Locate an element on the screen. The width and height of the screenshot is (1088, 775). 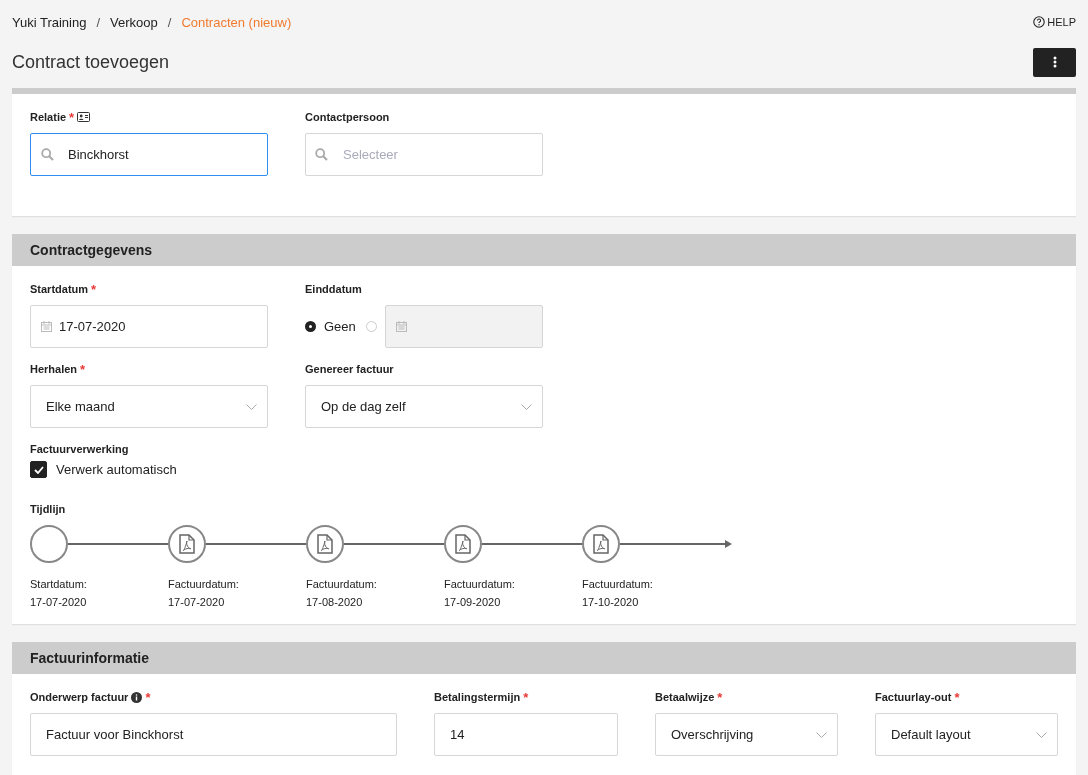
page-title: Contract toevoegen is located at coordinates (91, 62).